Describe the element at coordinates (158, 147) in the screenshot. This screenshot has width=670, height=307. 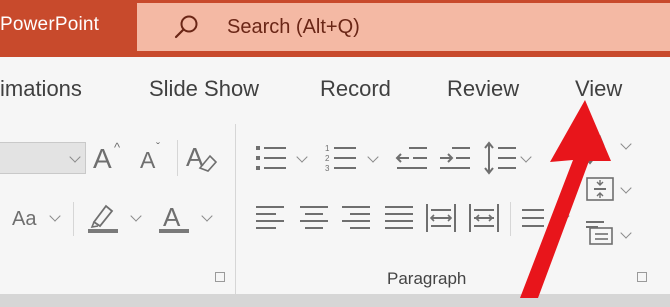
I see `decrease-caret-icon: ˇ` at that location.